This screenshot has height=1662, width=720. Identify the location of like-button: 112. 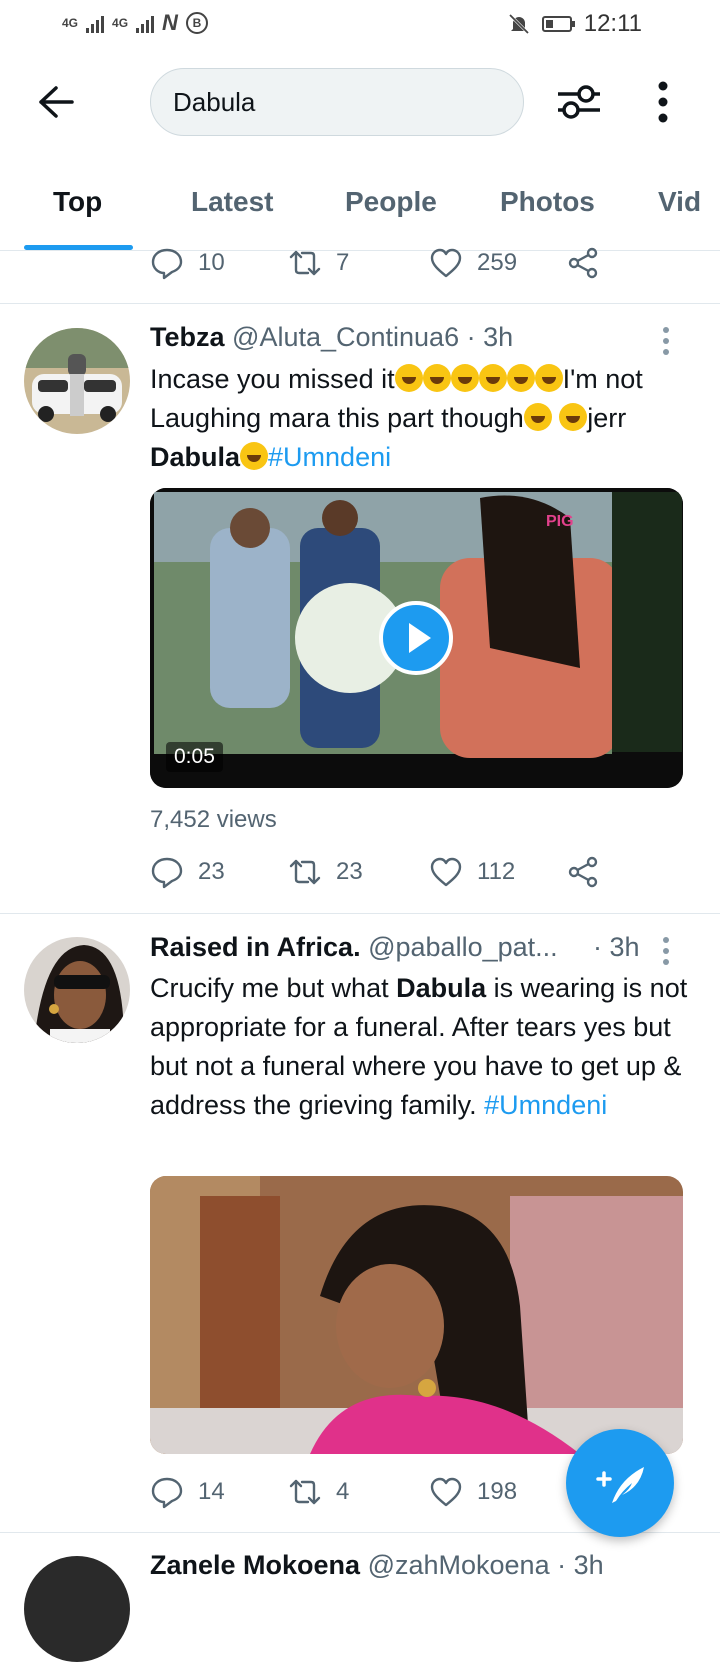
(472, 872).